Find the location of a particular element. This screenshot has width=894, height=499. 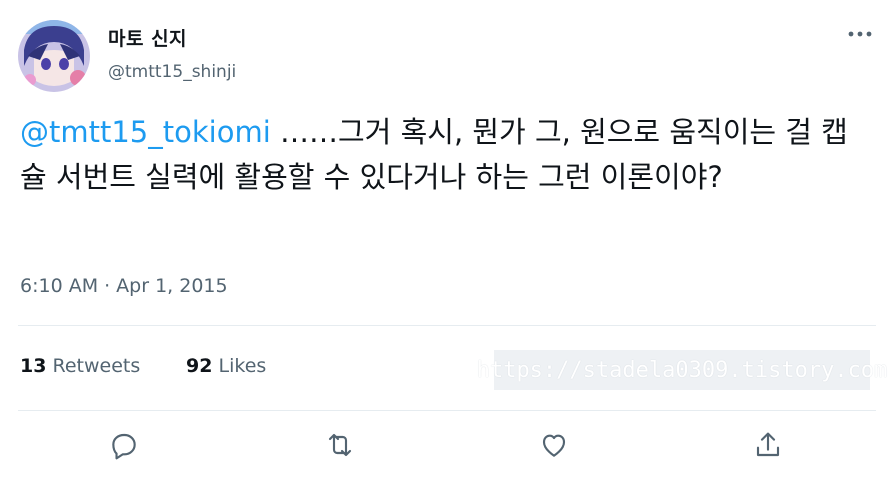

likes-count: 92 is located at coordinates (199, 366).